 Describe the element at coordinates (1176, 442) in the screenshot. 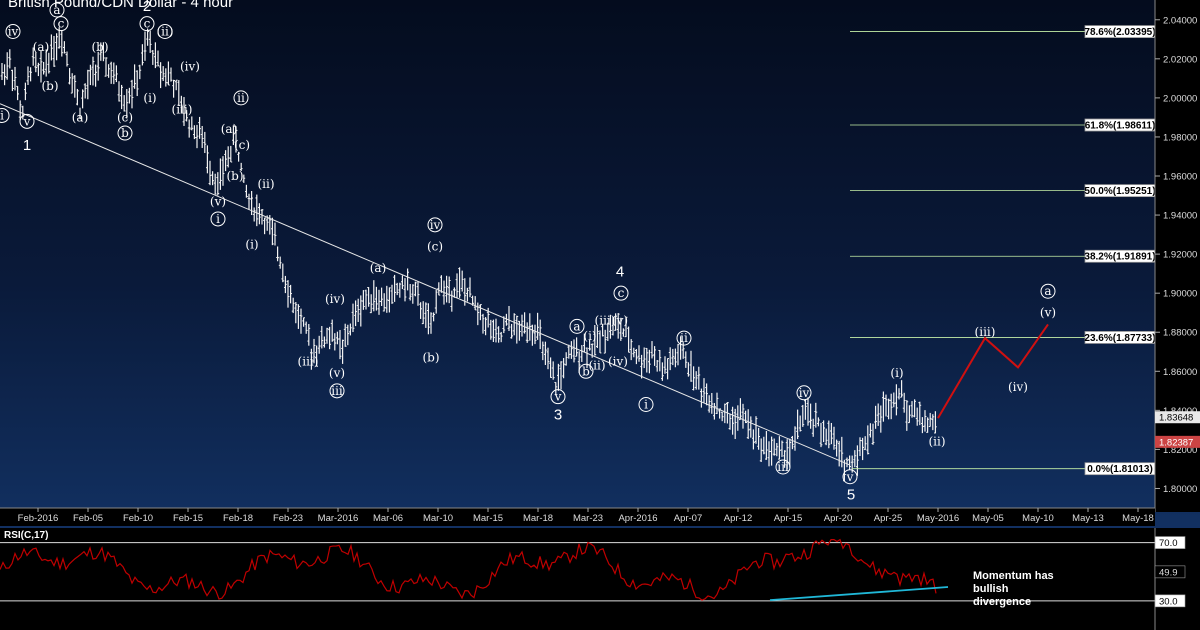

I see `price-tag: 1.82387` at that location.